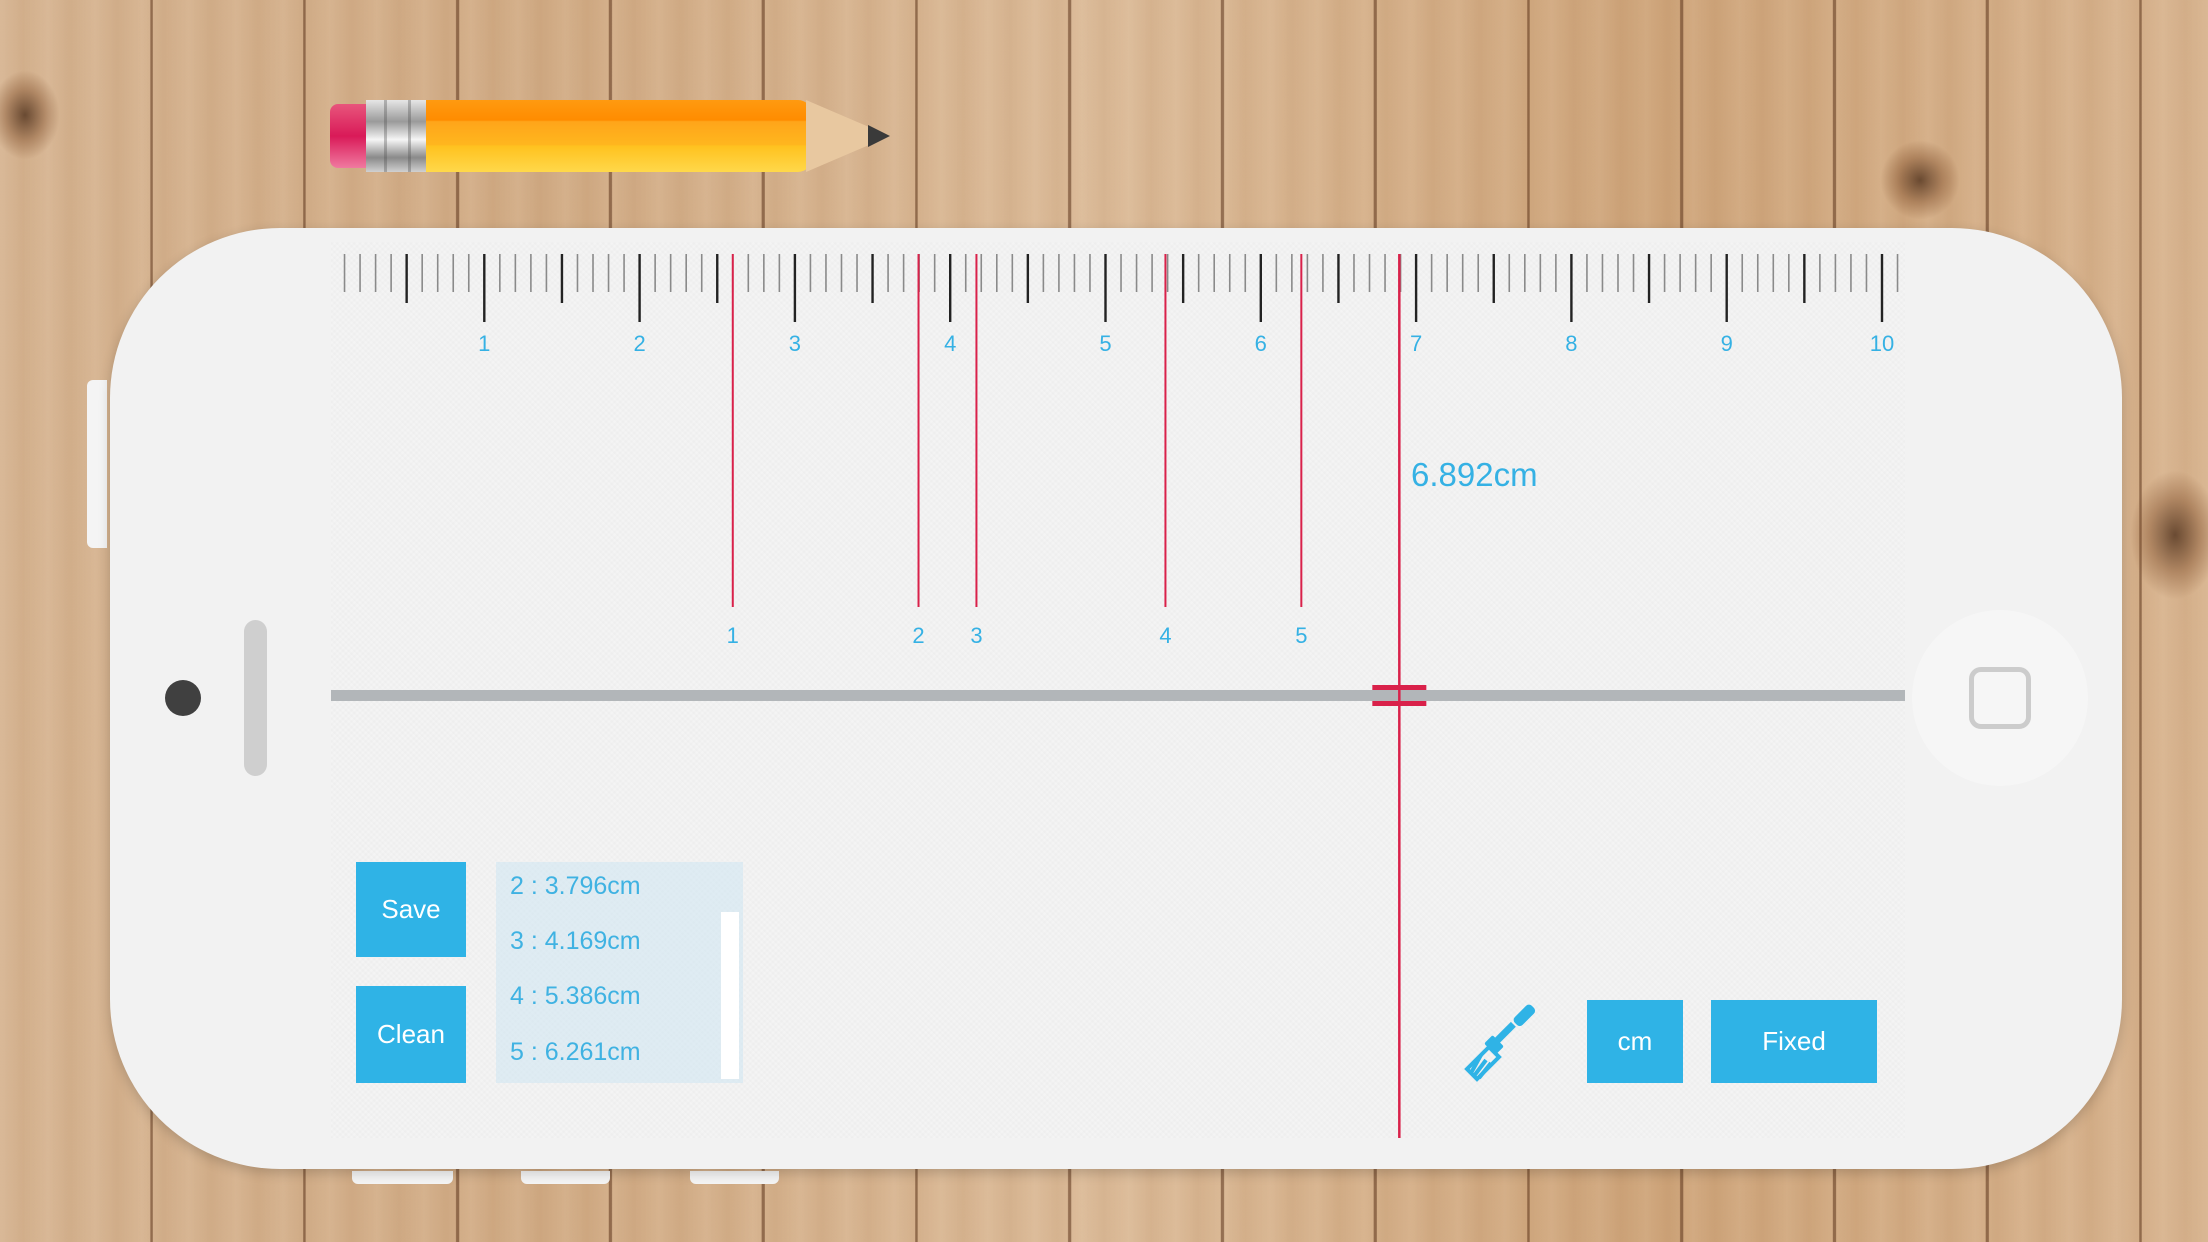  Describe the element at coordinates (950, 343) in the screenshot. I see `tick-label: 4` at that location.